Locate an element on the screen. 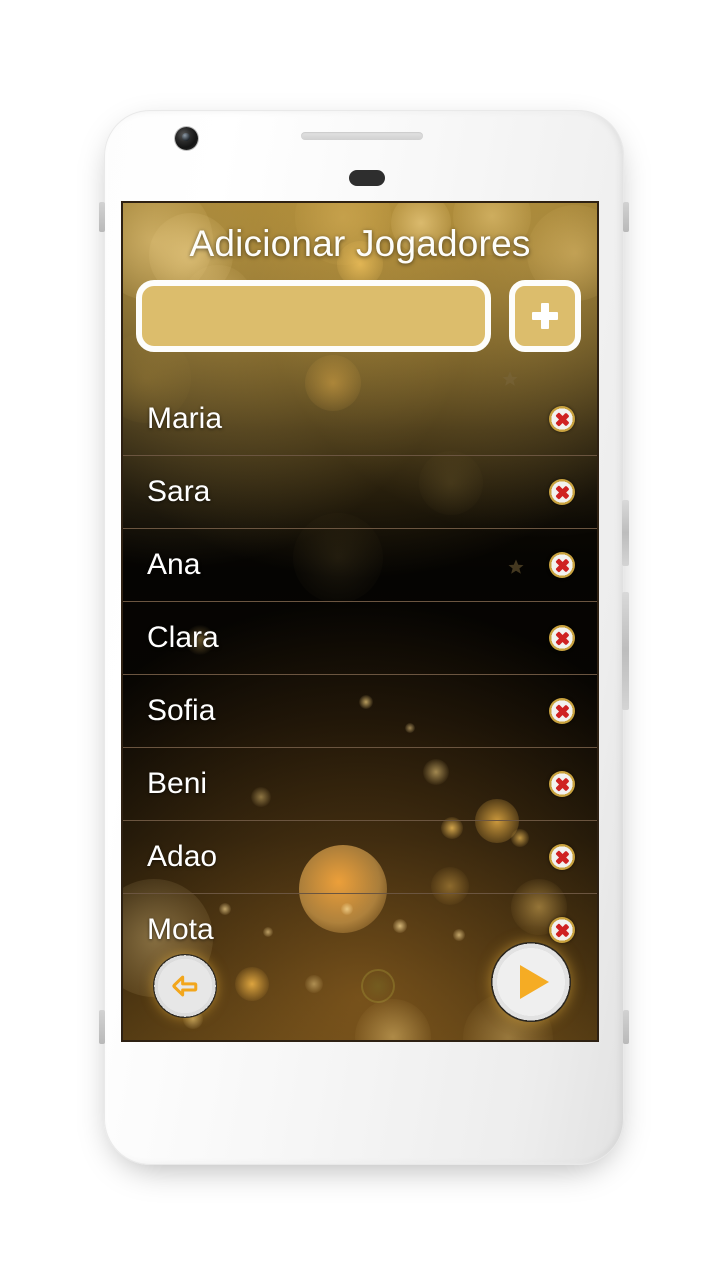 Image resolution: width=720 pixels, height=1280 pixels. player-name-label: Beni is located at coordinates (177, 783).